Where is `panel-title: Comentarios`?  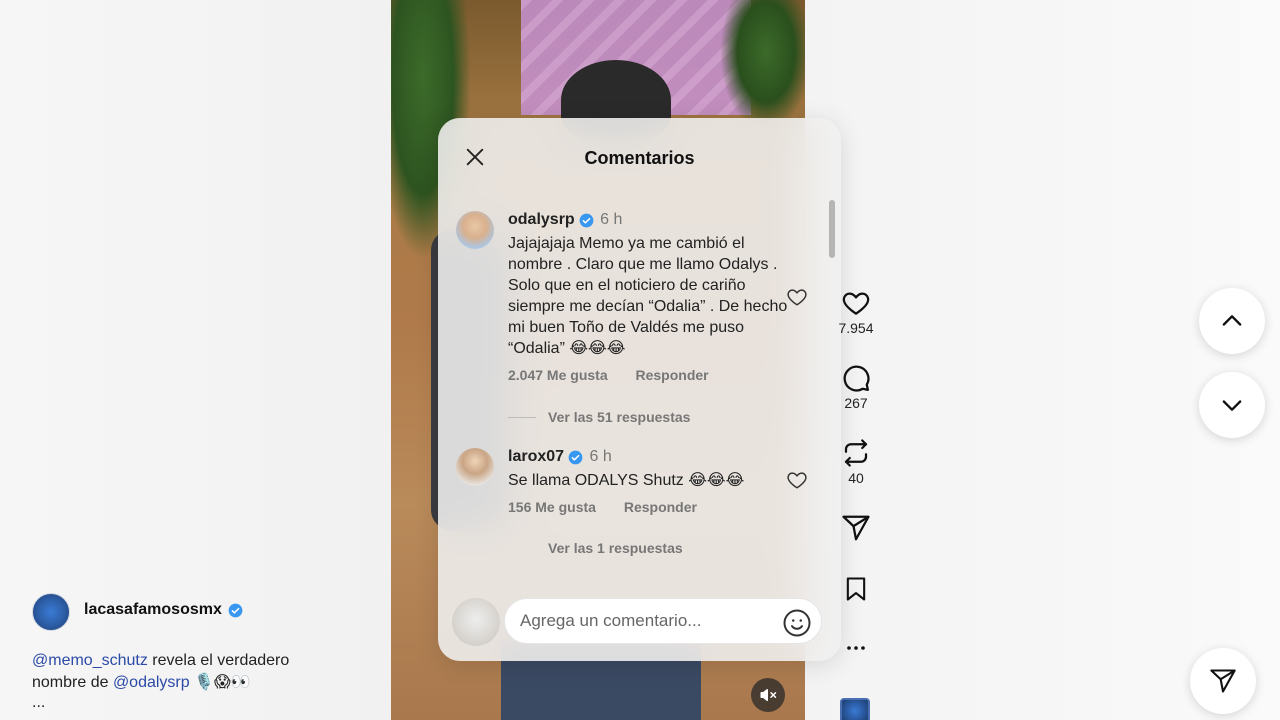
panel-title: Comentarios is located at coordinates (639, 158).